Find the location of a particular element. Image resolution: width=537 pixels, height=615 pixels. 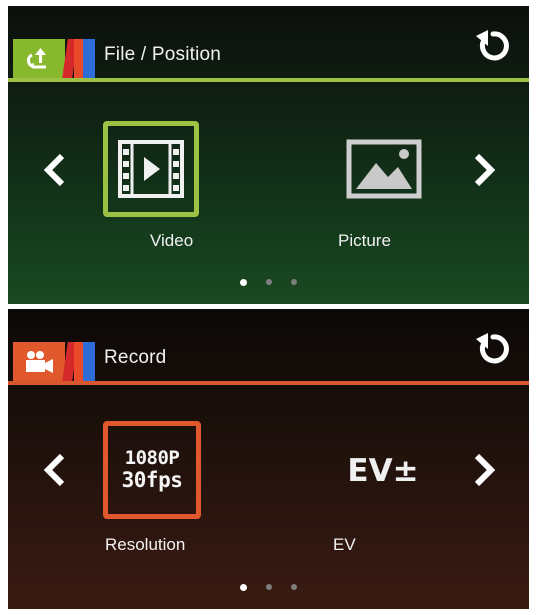

record-badge is located at coordinates (39, 361).